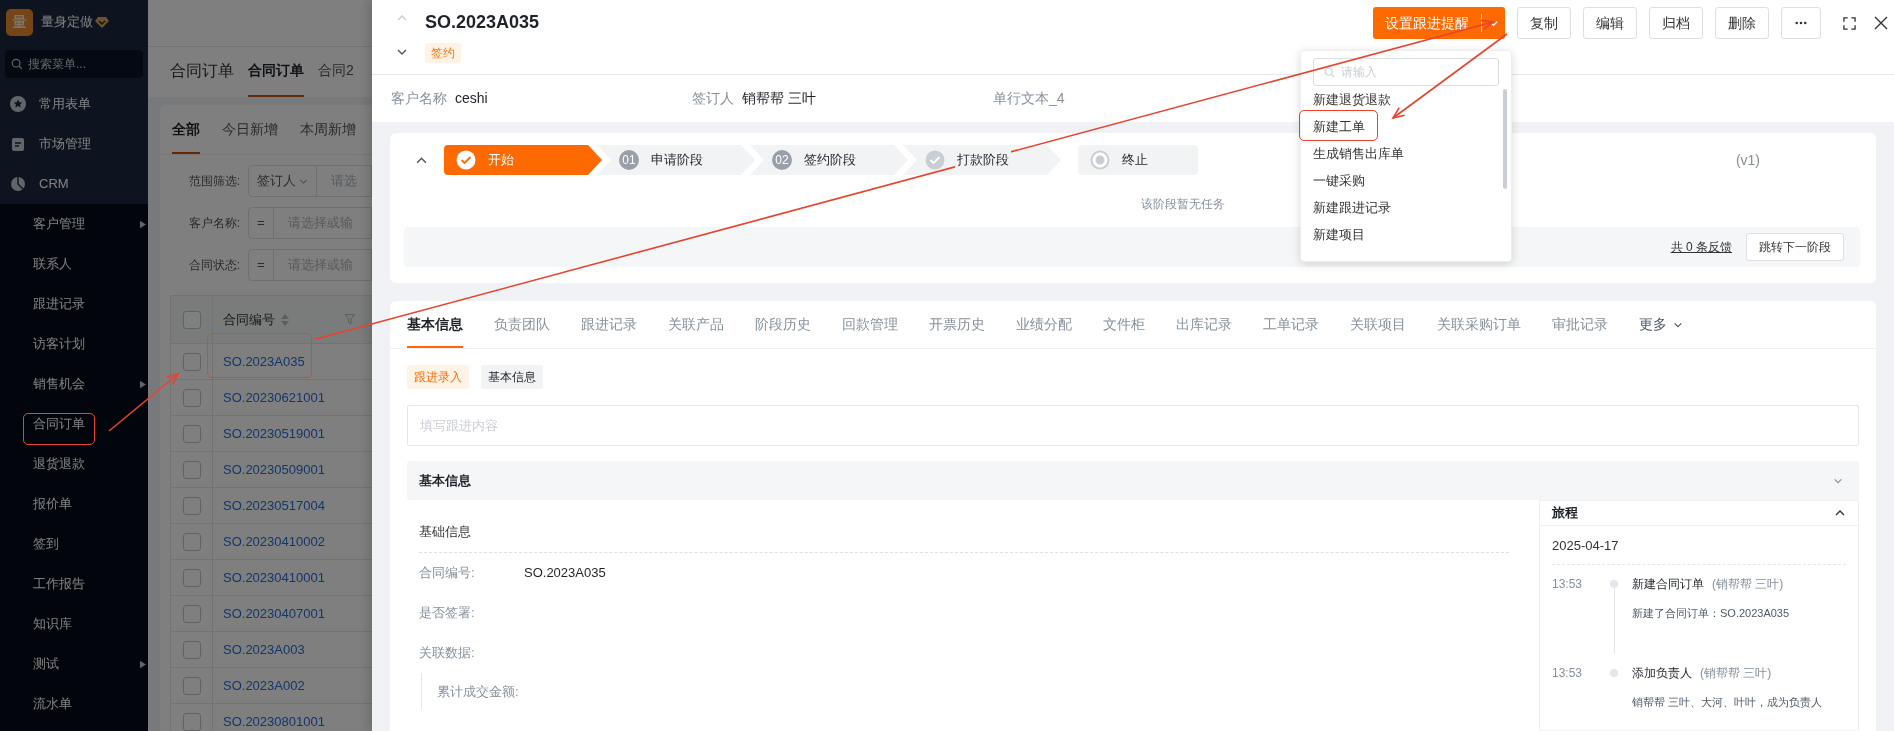  I want to click on detail-tab: 关联采购订单, so click(1479, 331).